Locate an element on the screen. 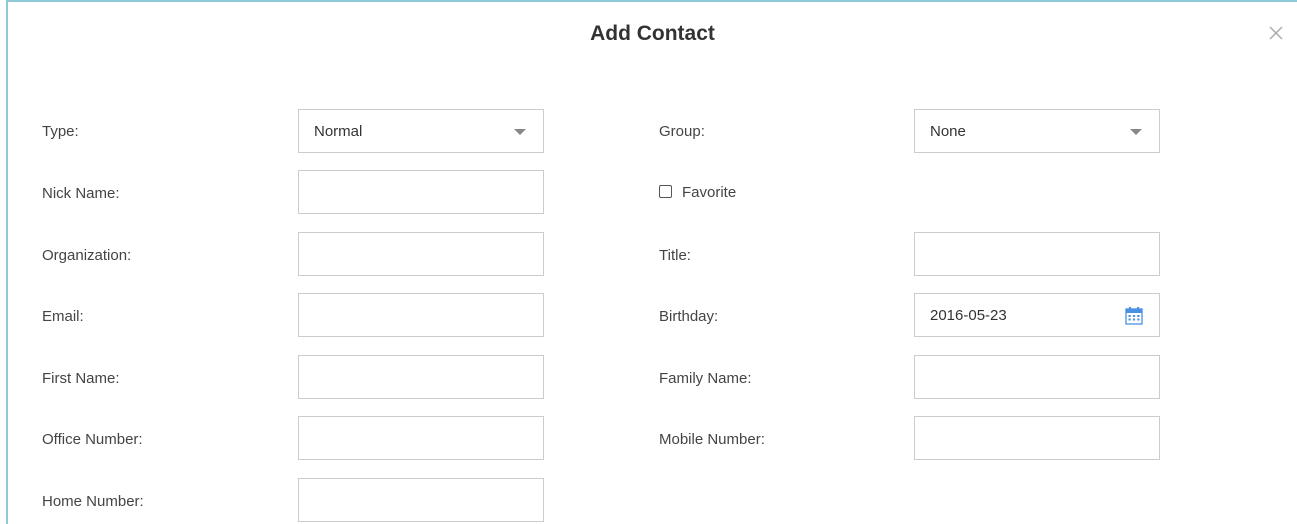 The height and width of the screenshot is (524, 1297). office-number-label: Office Number: is located at coordinates (92, 439).